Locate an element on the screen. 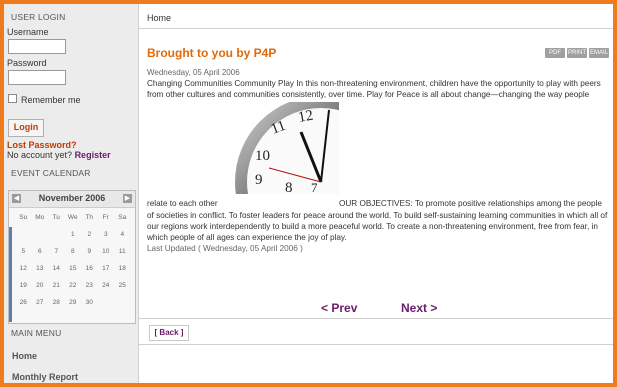 The width and height of the screenshot is (617, 387). calendar-day: 16 is located at coordinates (89, 270).